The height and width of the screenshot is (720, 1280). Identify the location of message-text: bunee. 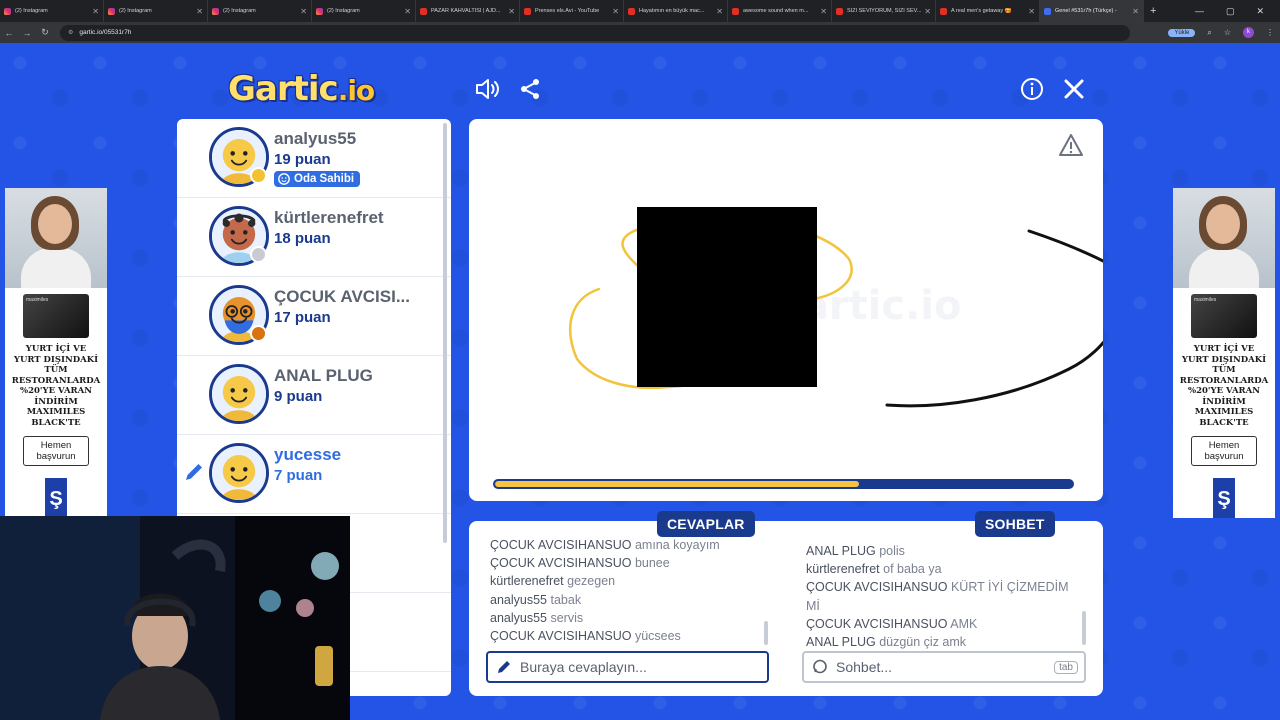
(652, 563).